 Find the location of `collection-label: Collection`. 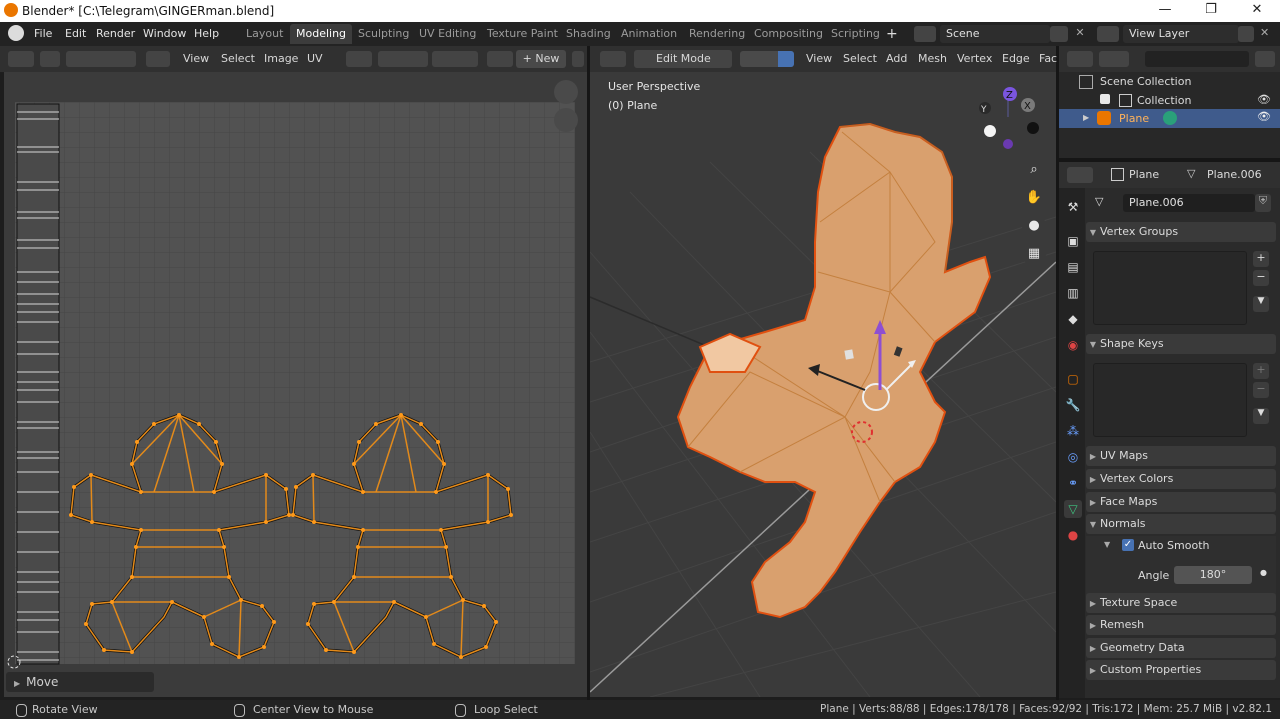

collection-label: Collection is located at coordinates (1164, 100).